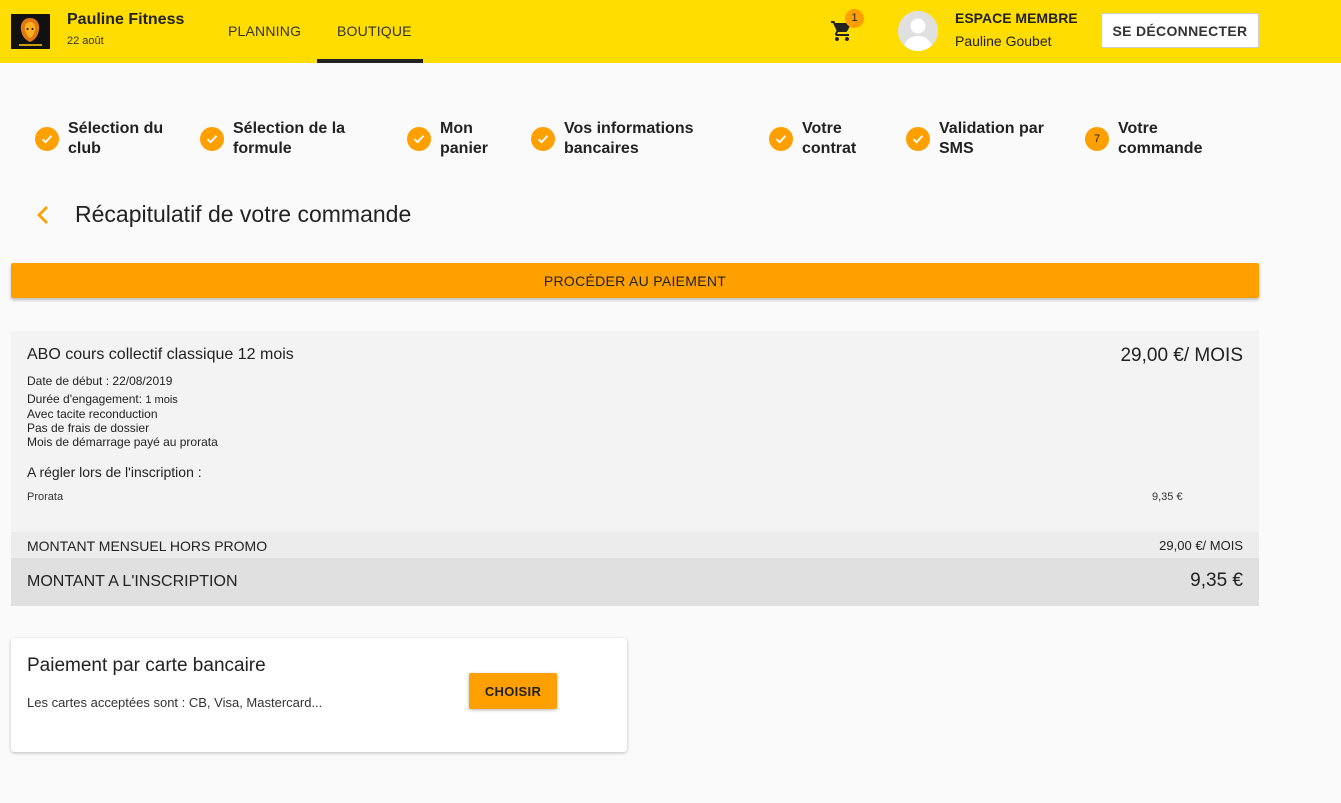 The width and height of the screenshot is (1341, 803). Describe the element at coordinates (1003, 41) in the screenshot. I see `member-name: Pauline Goubet` at that location.